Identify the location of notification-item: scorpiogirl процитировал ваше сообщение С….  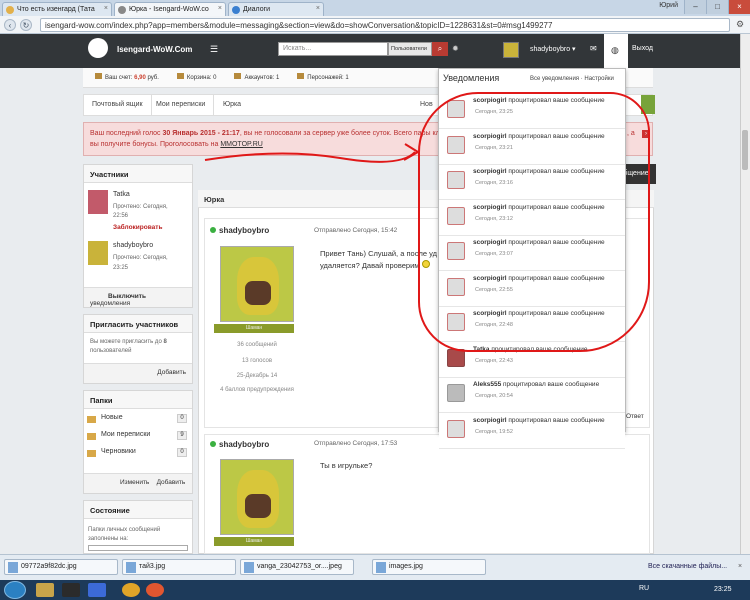
(532, 431).